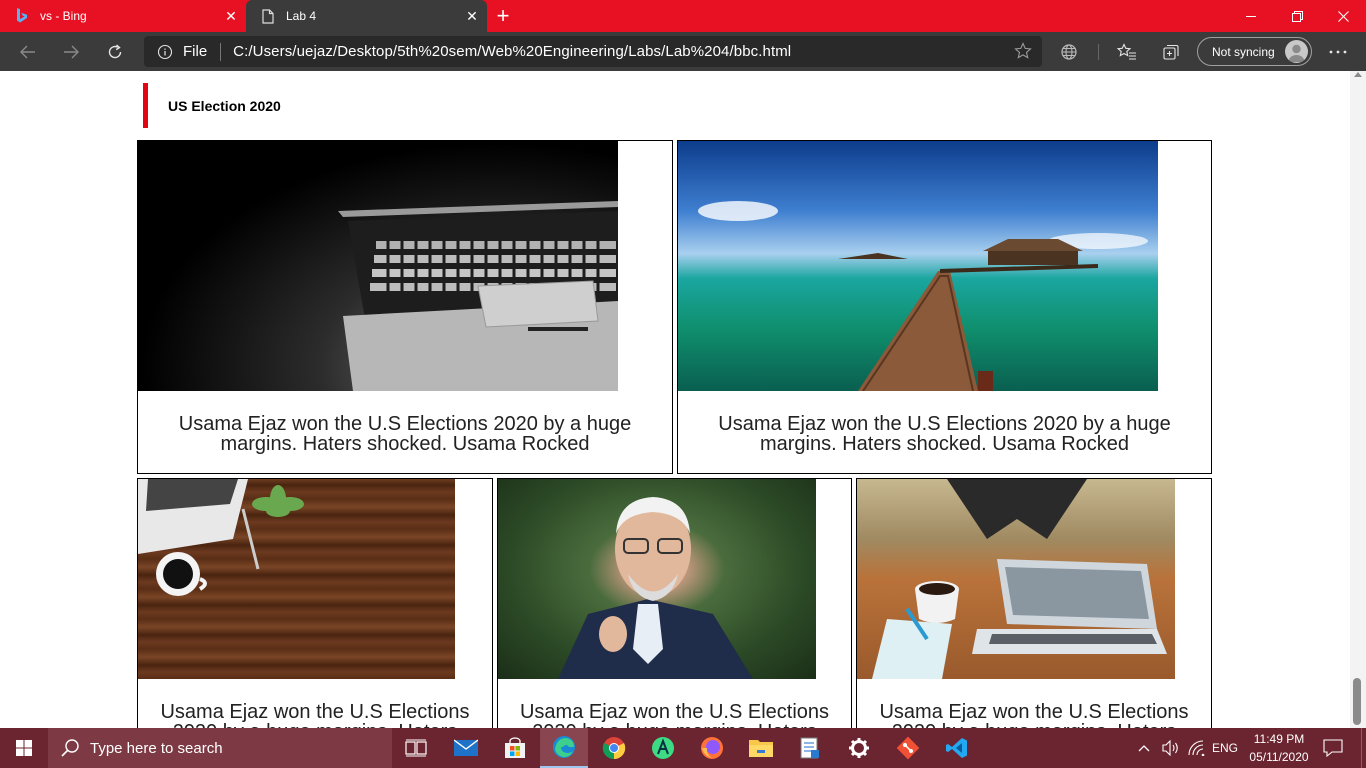 Image resolution: width=1366 pixels, height=768 pixels. What do you see at coordinates (1358, 76) in the screenshot?
I see `scroll-up-icon` at bounding box center [1358, 76].